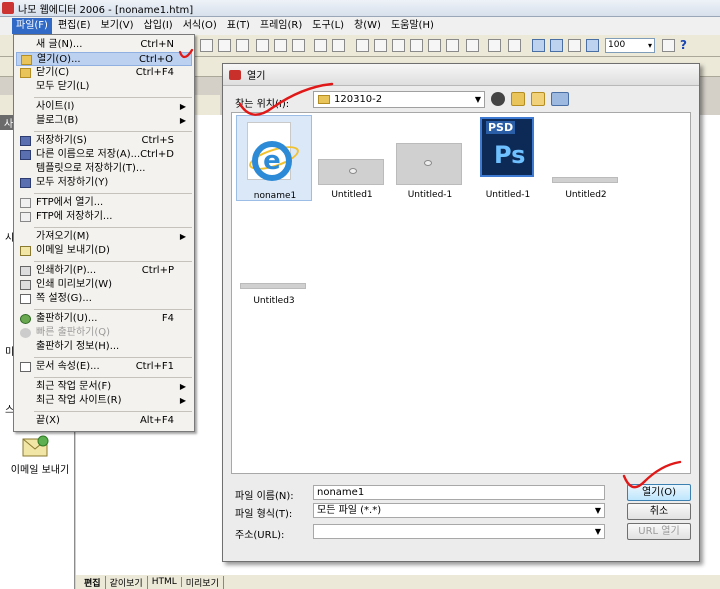  Describe the element at coordinates (154, 366) in the screenshot. I see `shortcut: Ctrl+F1` at that location.